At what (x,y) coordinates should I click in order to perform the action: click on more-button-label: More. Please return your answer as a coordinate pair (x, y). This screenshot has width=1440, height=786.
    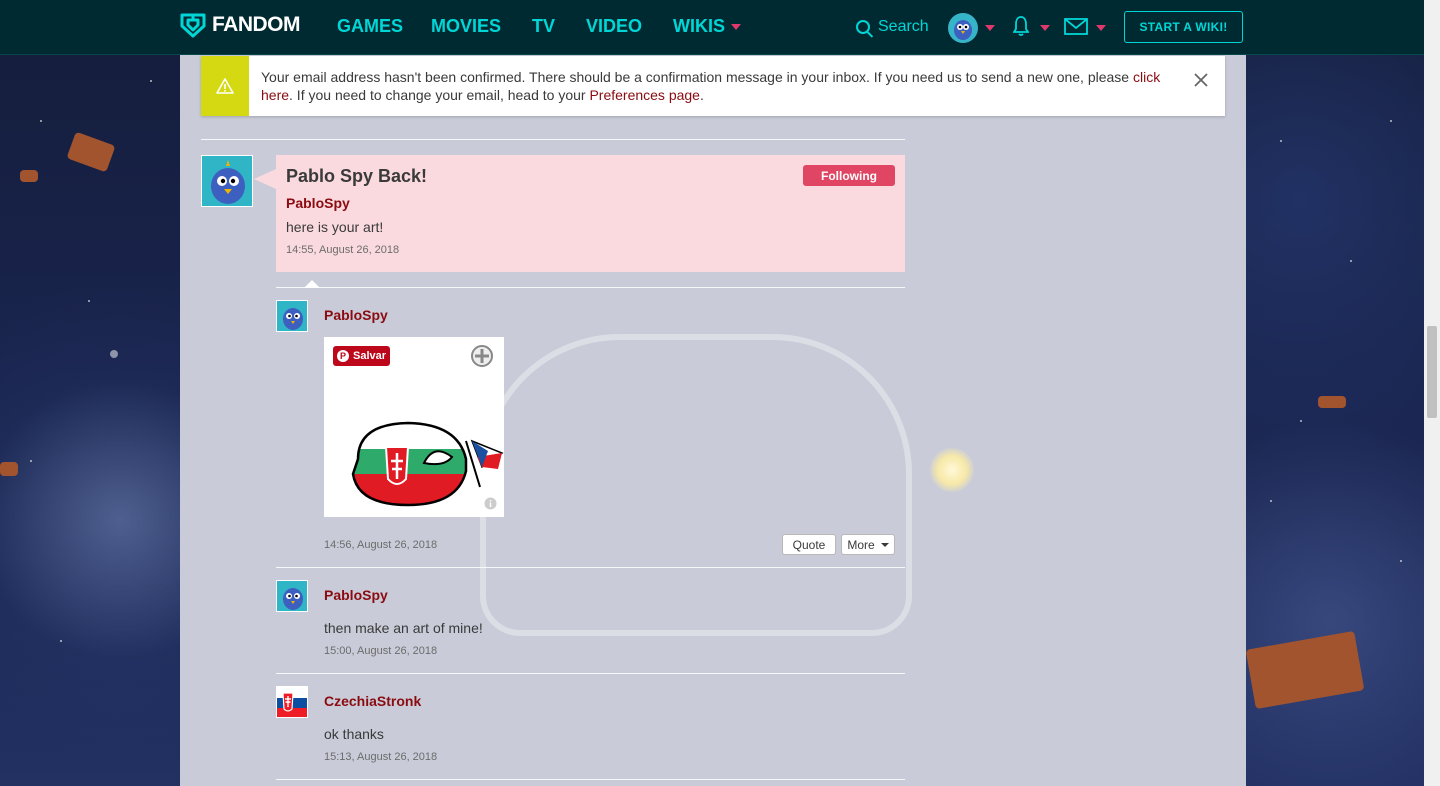
    Looking at the image, I should click on (861, 544).